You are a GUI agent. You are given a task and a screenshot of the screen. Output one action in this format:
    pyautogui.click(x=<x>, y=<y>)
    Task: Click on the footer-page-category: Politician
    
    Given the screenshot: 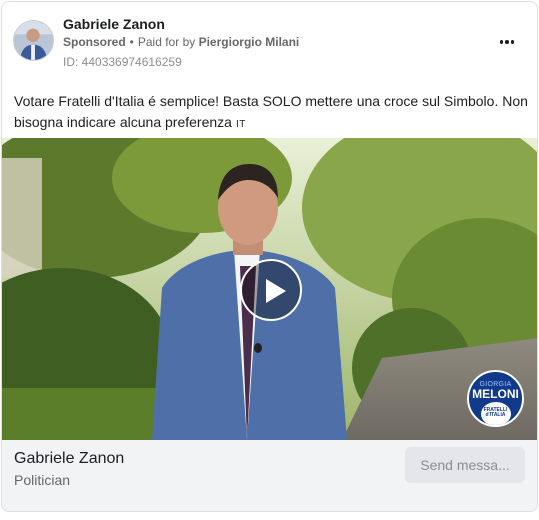 What is the action you would take?
    pyautogui.click(x=42, y=480)
    